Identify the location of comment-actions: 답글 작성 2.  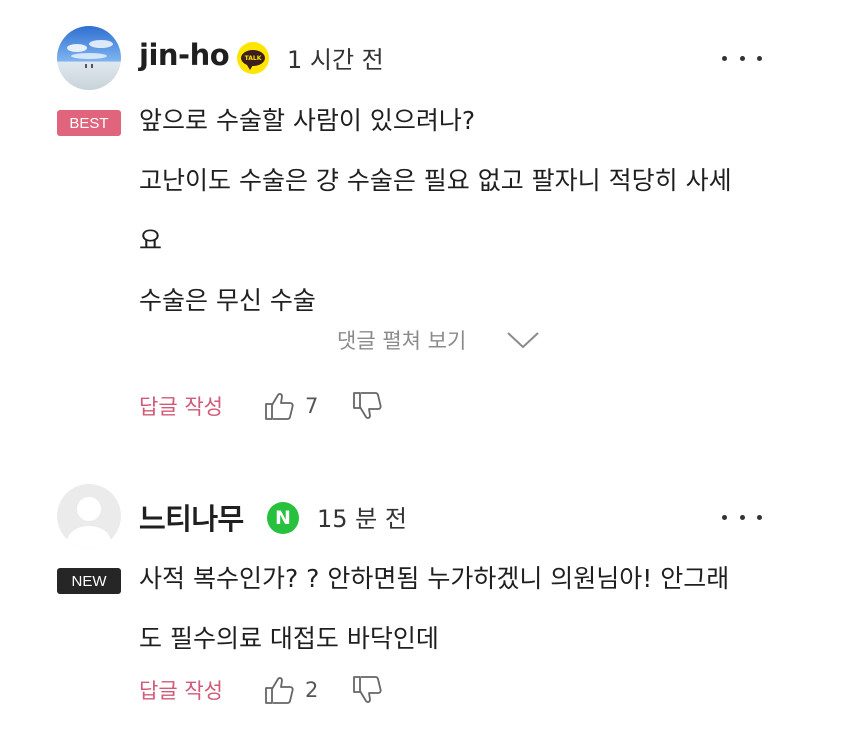
(261, 690).